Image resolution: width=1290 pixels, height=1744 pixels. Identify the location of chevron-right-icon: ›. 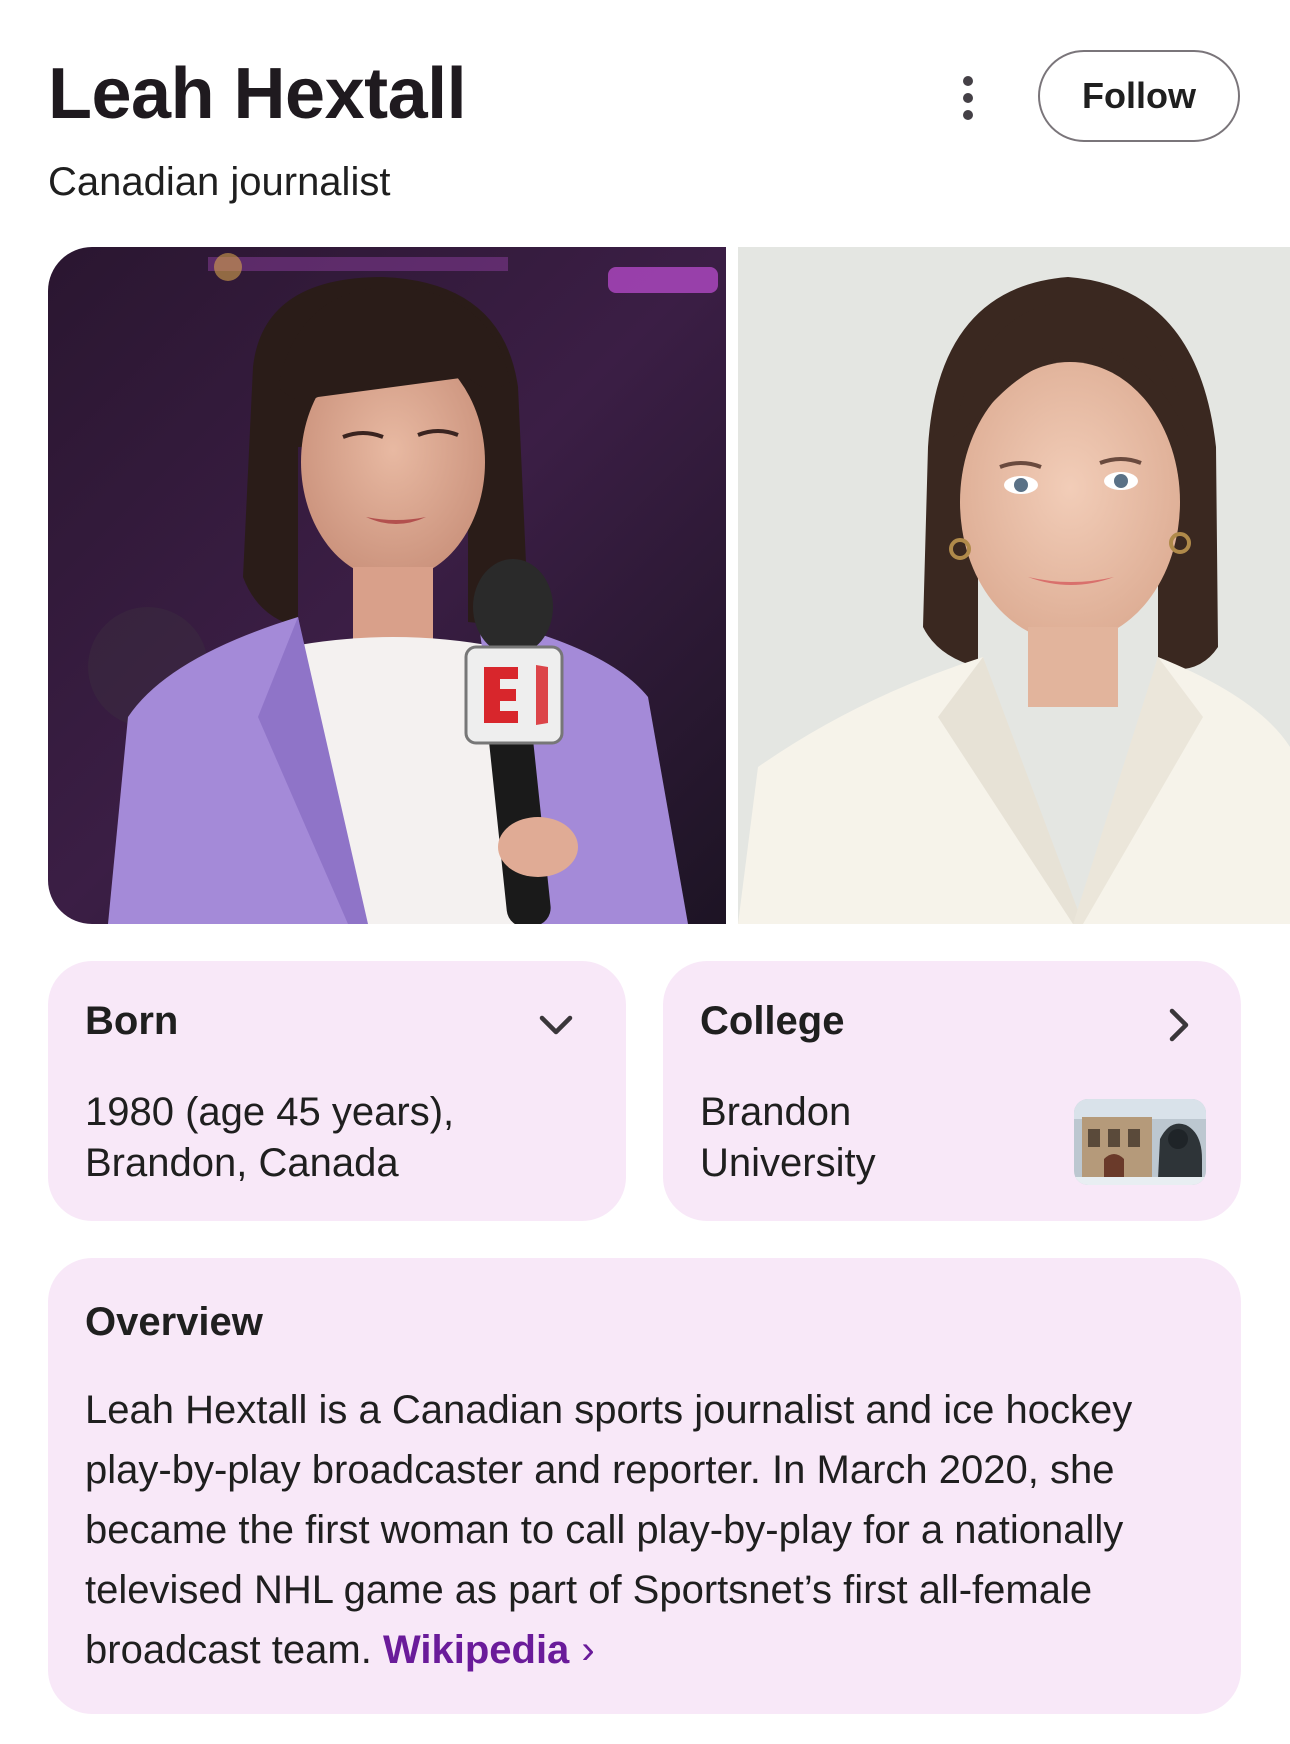
(588, 1650).